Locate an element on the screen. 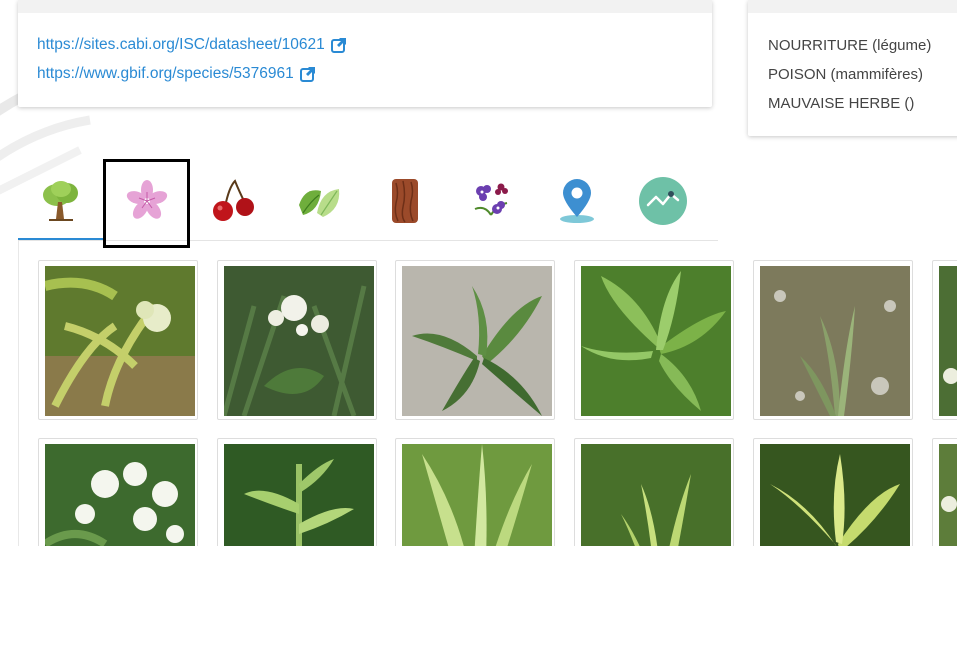  leaf-icon is located at coordinates (319, 203).